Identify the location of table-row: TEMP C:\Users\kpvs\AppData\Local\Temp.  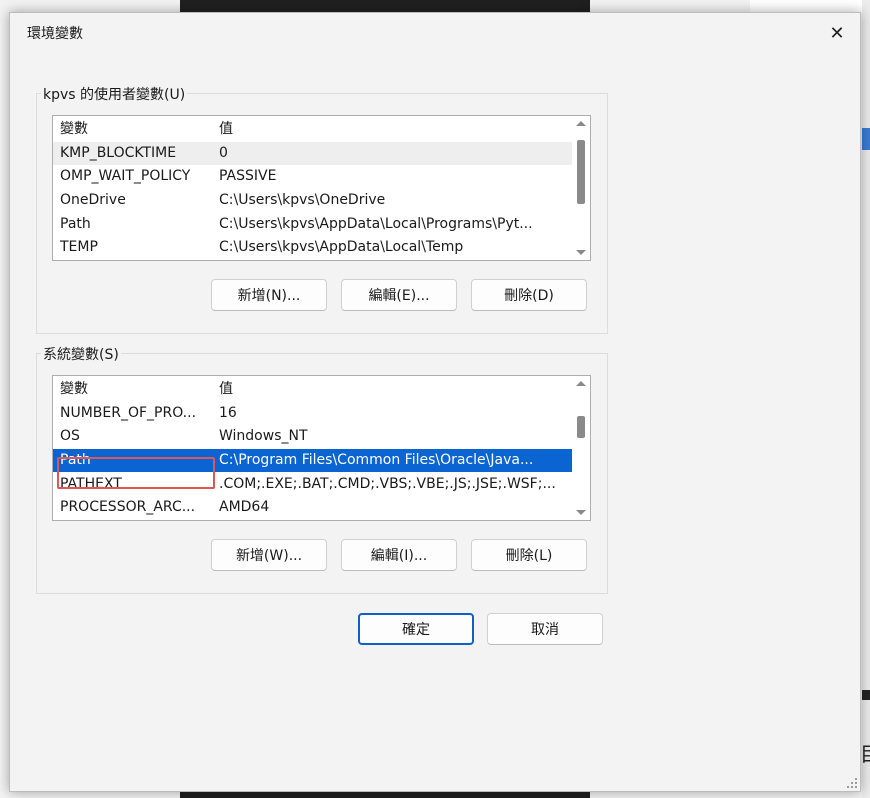
(321, 247).